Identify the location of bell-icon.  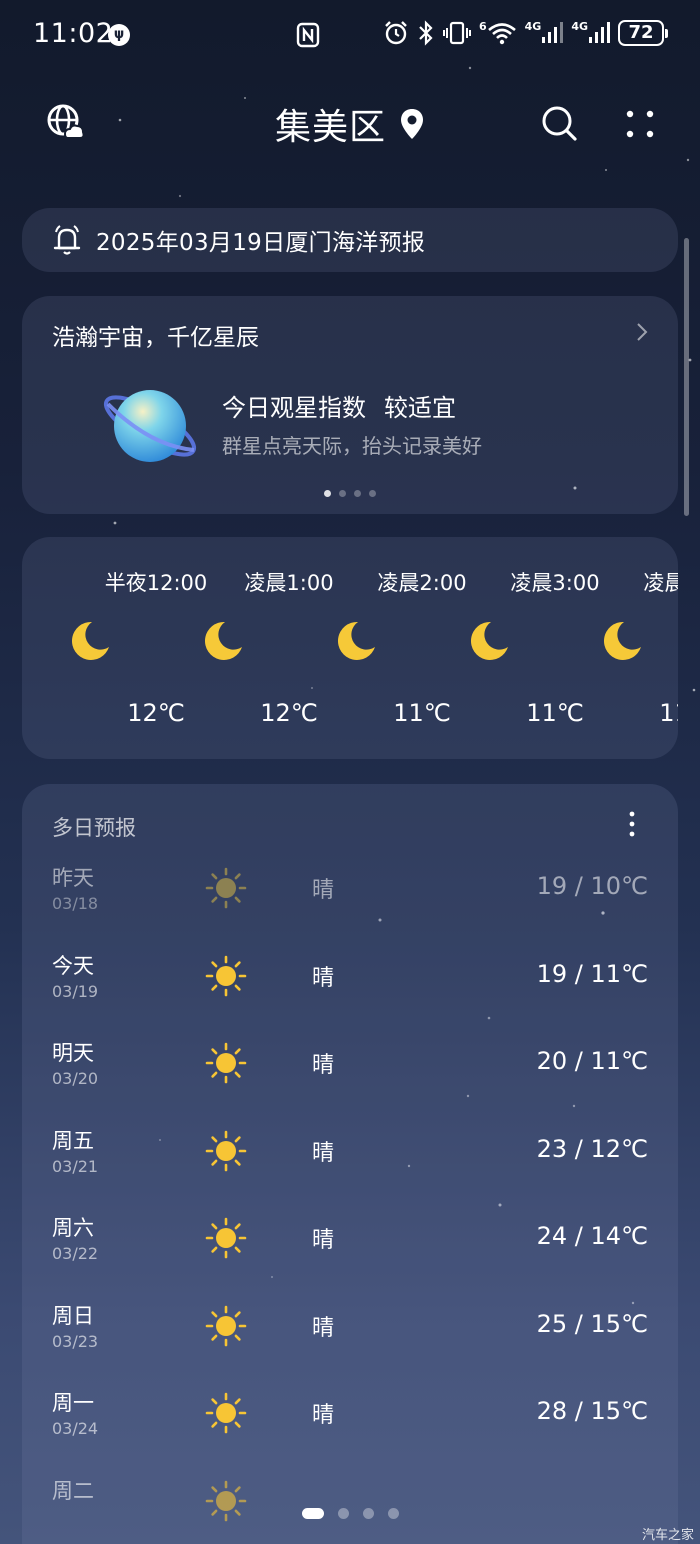
(67, 240).